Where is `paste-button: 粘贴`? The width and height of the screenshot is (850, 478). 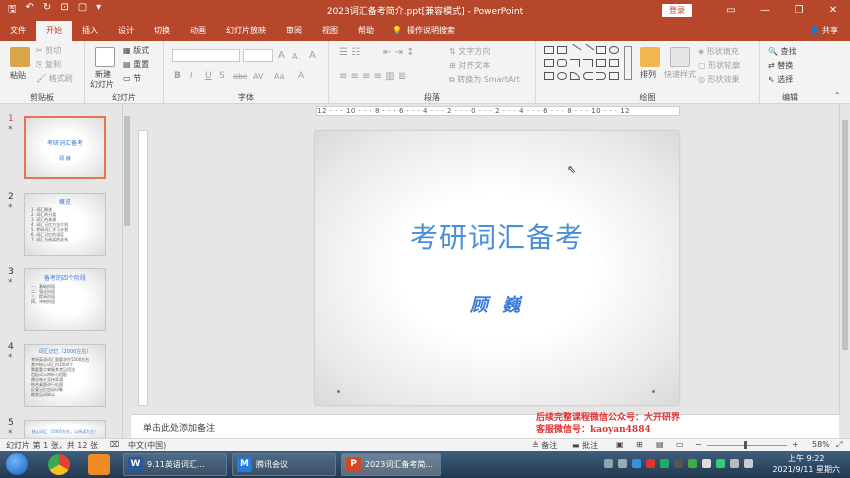
paste-button: 粘贴 is located at coordinates (18, 75).